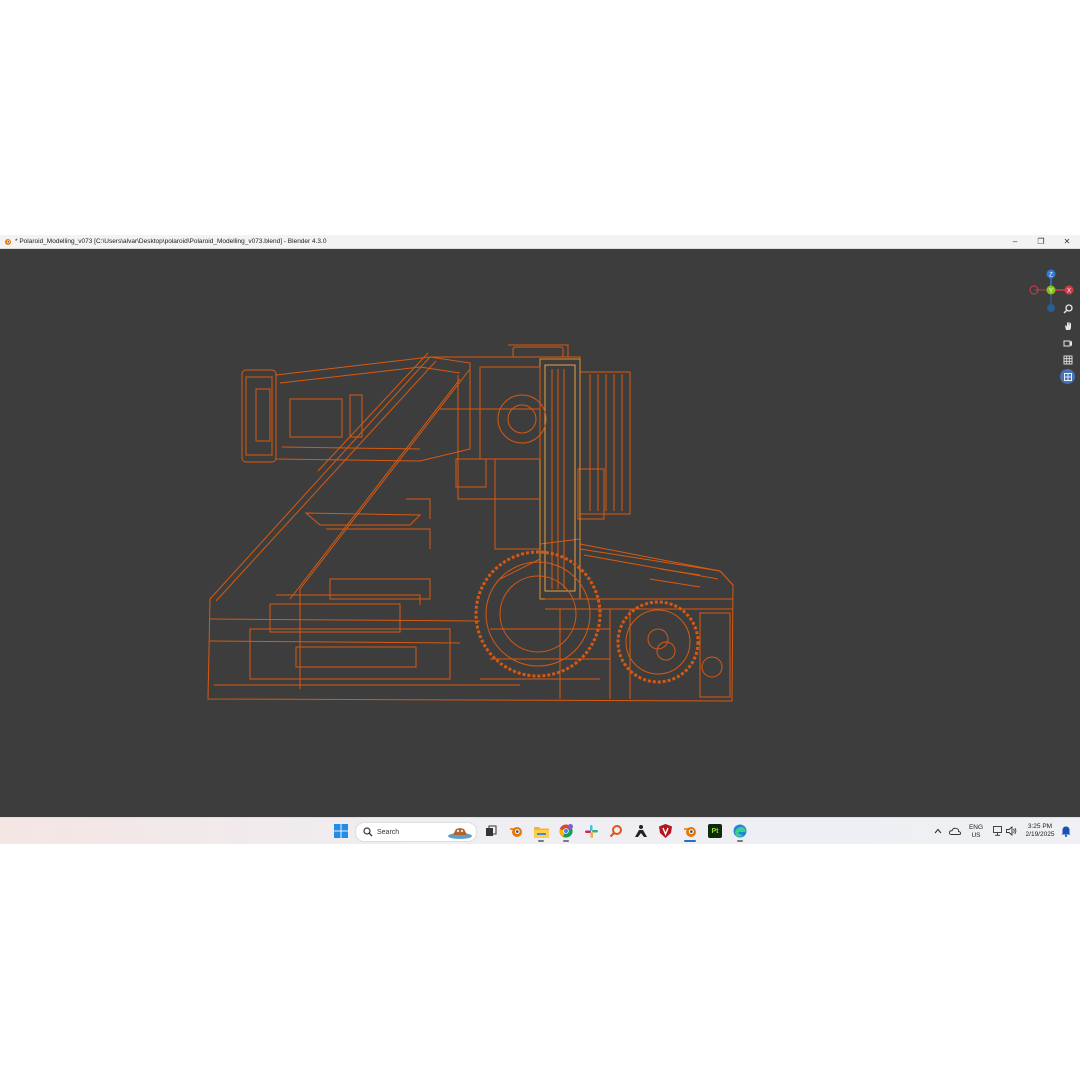 This screenshot has height=1080, width=1080. What do you see at coordinates (460, 833) in the screenshot?
I see `search-highlight-icon` at bounding box center [460, 833].